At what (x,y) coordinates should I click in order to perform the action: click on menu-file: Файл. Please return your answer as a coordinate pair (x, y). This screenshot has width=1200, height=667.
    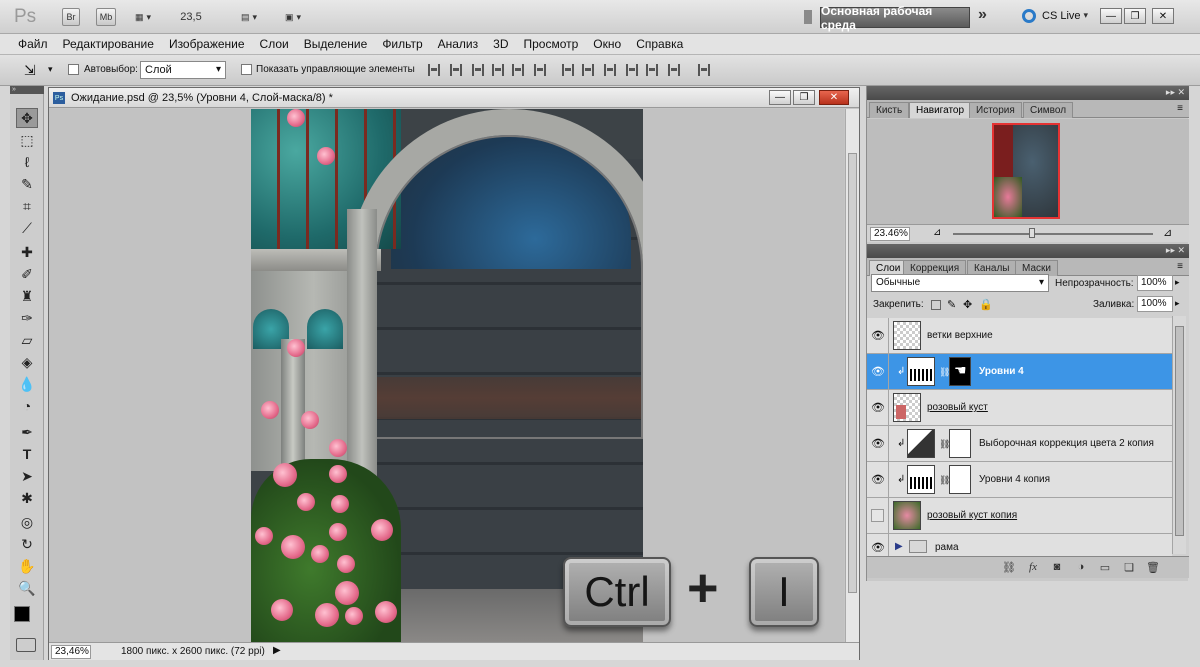
    Looking at the image, I should click on (33, 44).